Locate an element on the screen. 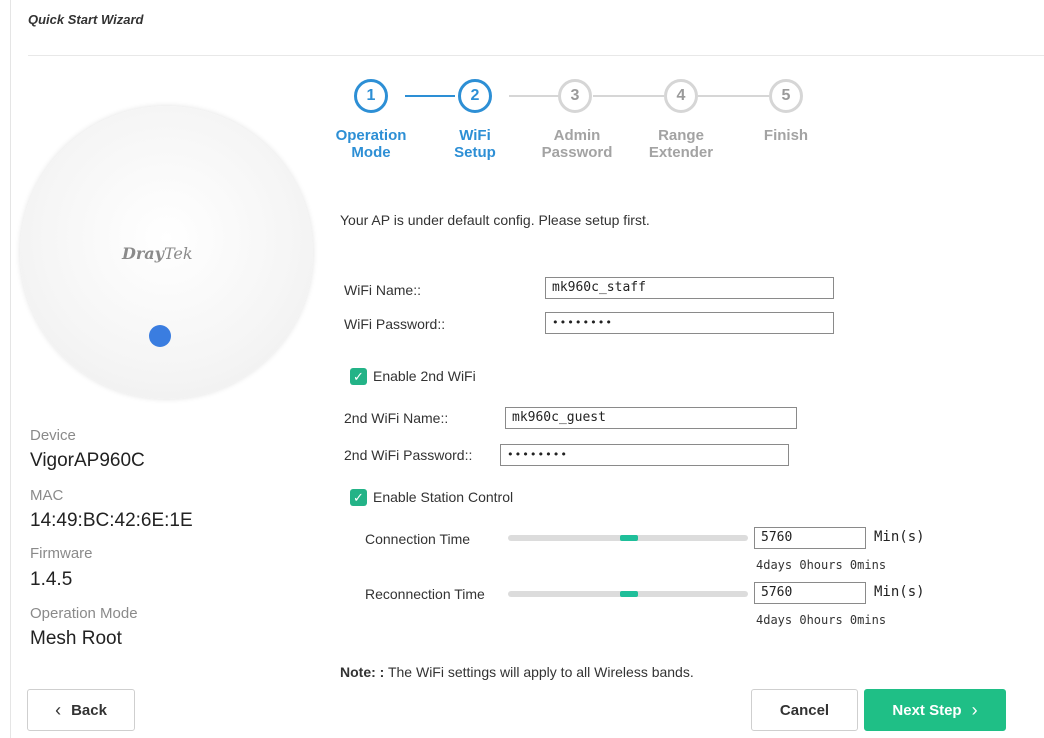  step-1-label-line2: Mode is located at coordinates (371, 152).